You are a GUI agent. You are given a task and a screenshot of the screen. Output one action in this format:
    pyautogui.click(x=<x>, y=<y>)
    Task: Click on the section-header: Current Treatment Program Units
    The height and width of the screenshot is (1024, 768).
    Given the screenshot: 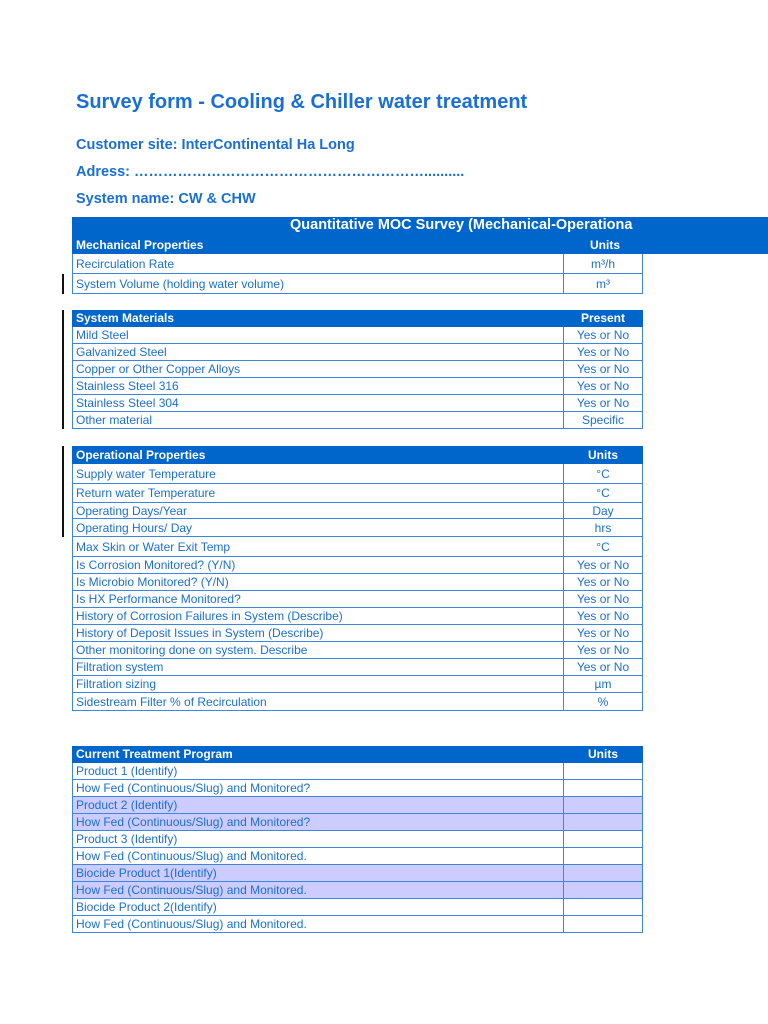 What is the action you would take?
    pyautogui.click(x=357, y=754)
    